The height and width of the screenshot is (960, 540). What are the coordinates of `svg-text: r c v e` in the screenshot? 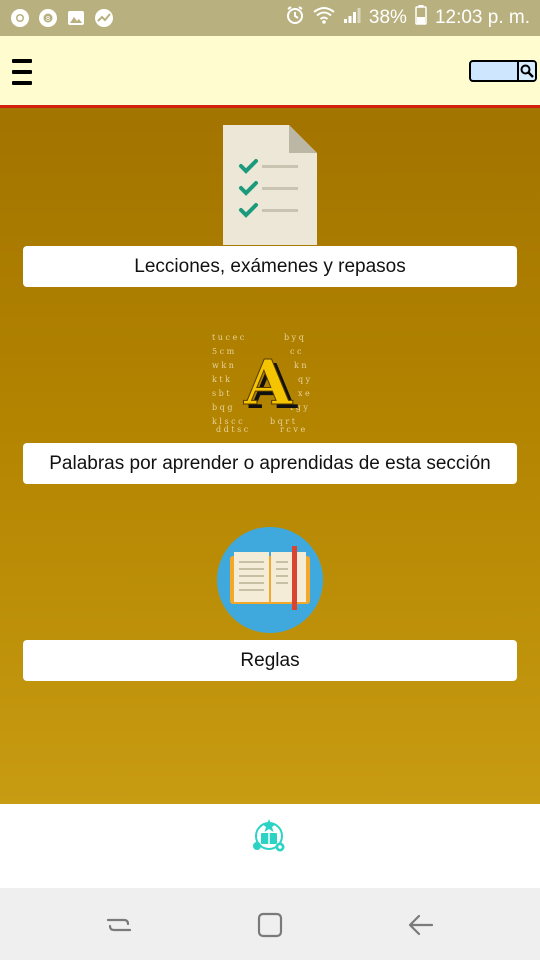 It's located at (292, 429).